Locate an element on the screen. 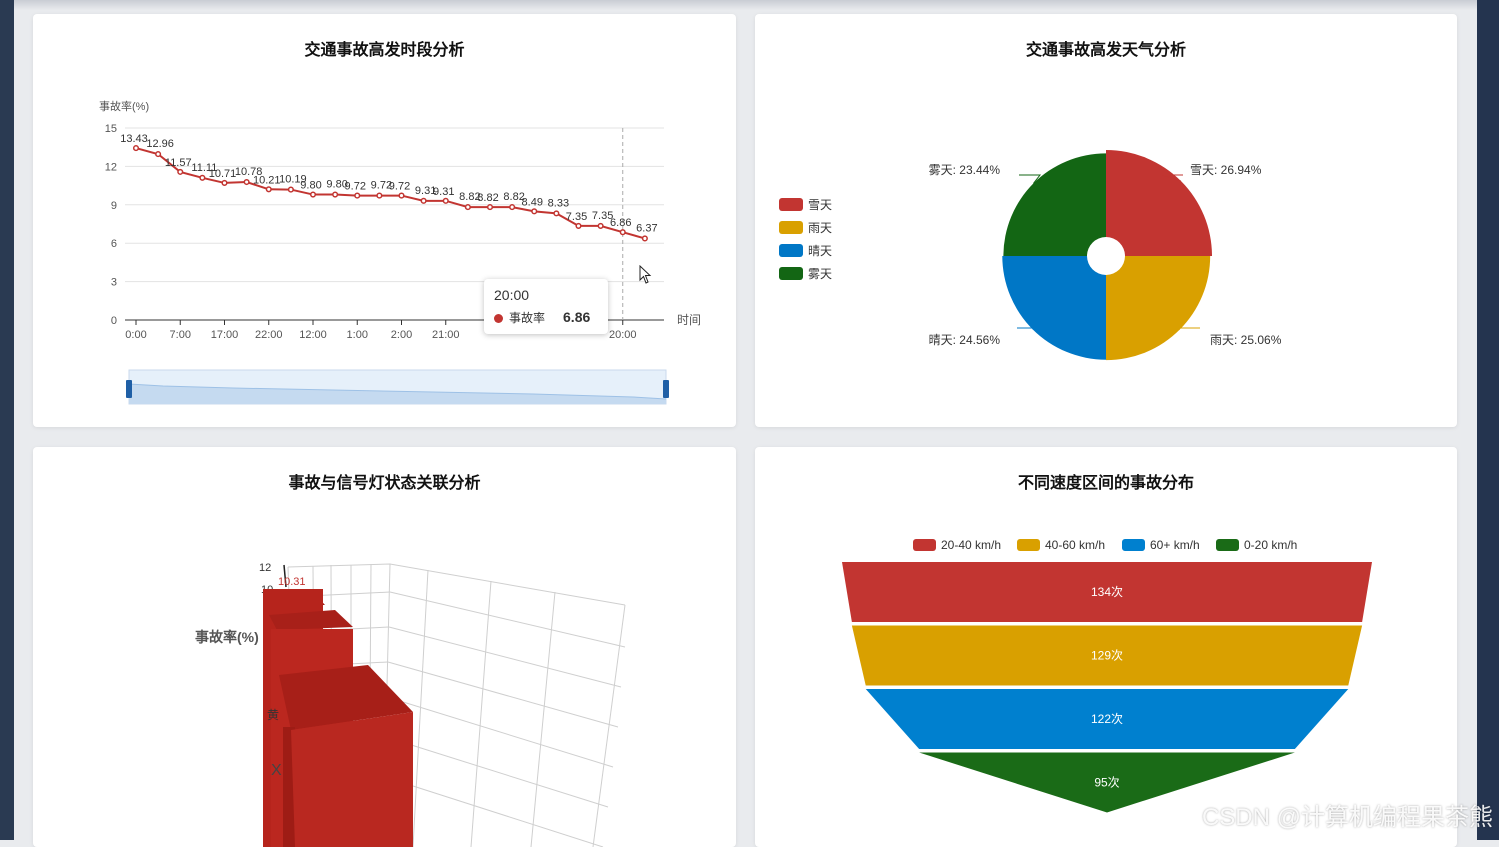 This screenshot has height=847, width=1499. x-tick-label: 22:00 is located at coordinates (269, 335).